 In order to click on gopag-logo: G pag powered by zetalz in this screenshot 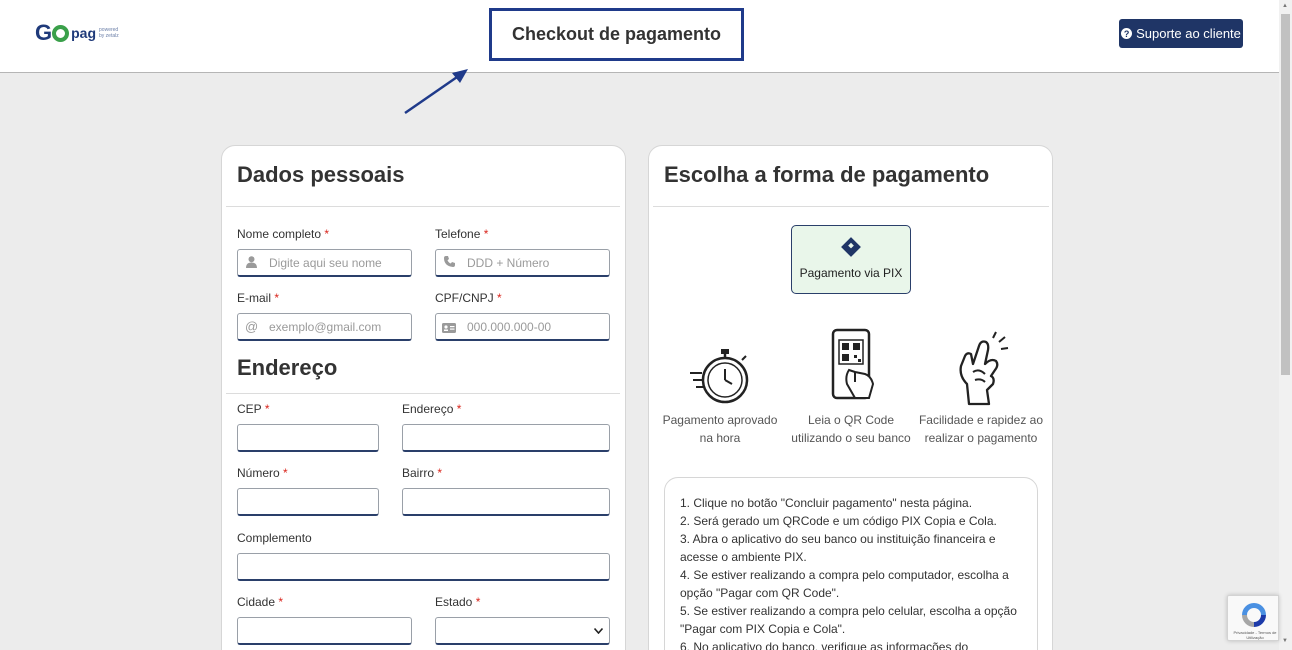, I will do `click(78, 33)`.